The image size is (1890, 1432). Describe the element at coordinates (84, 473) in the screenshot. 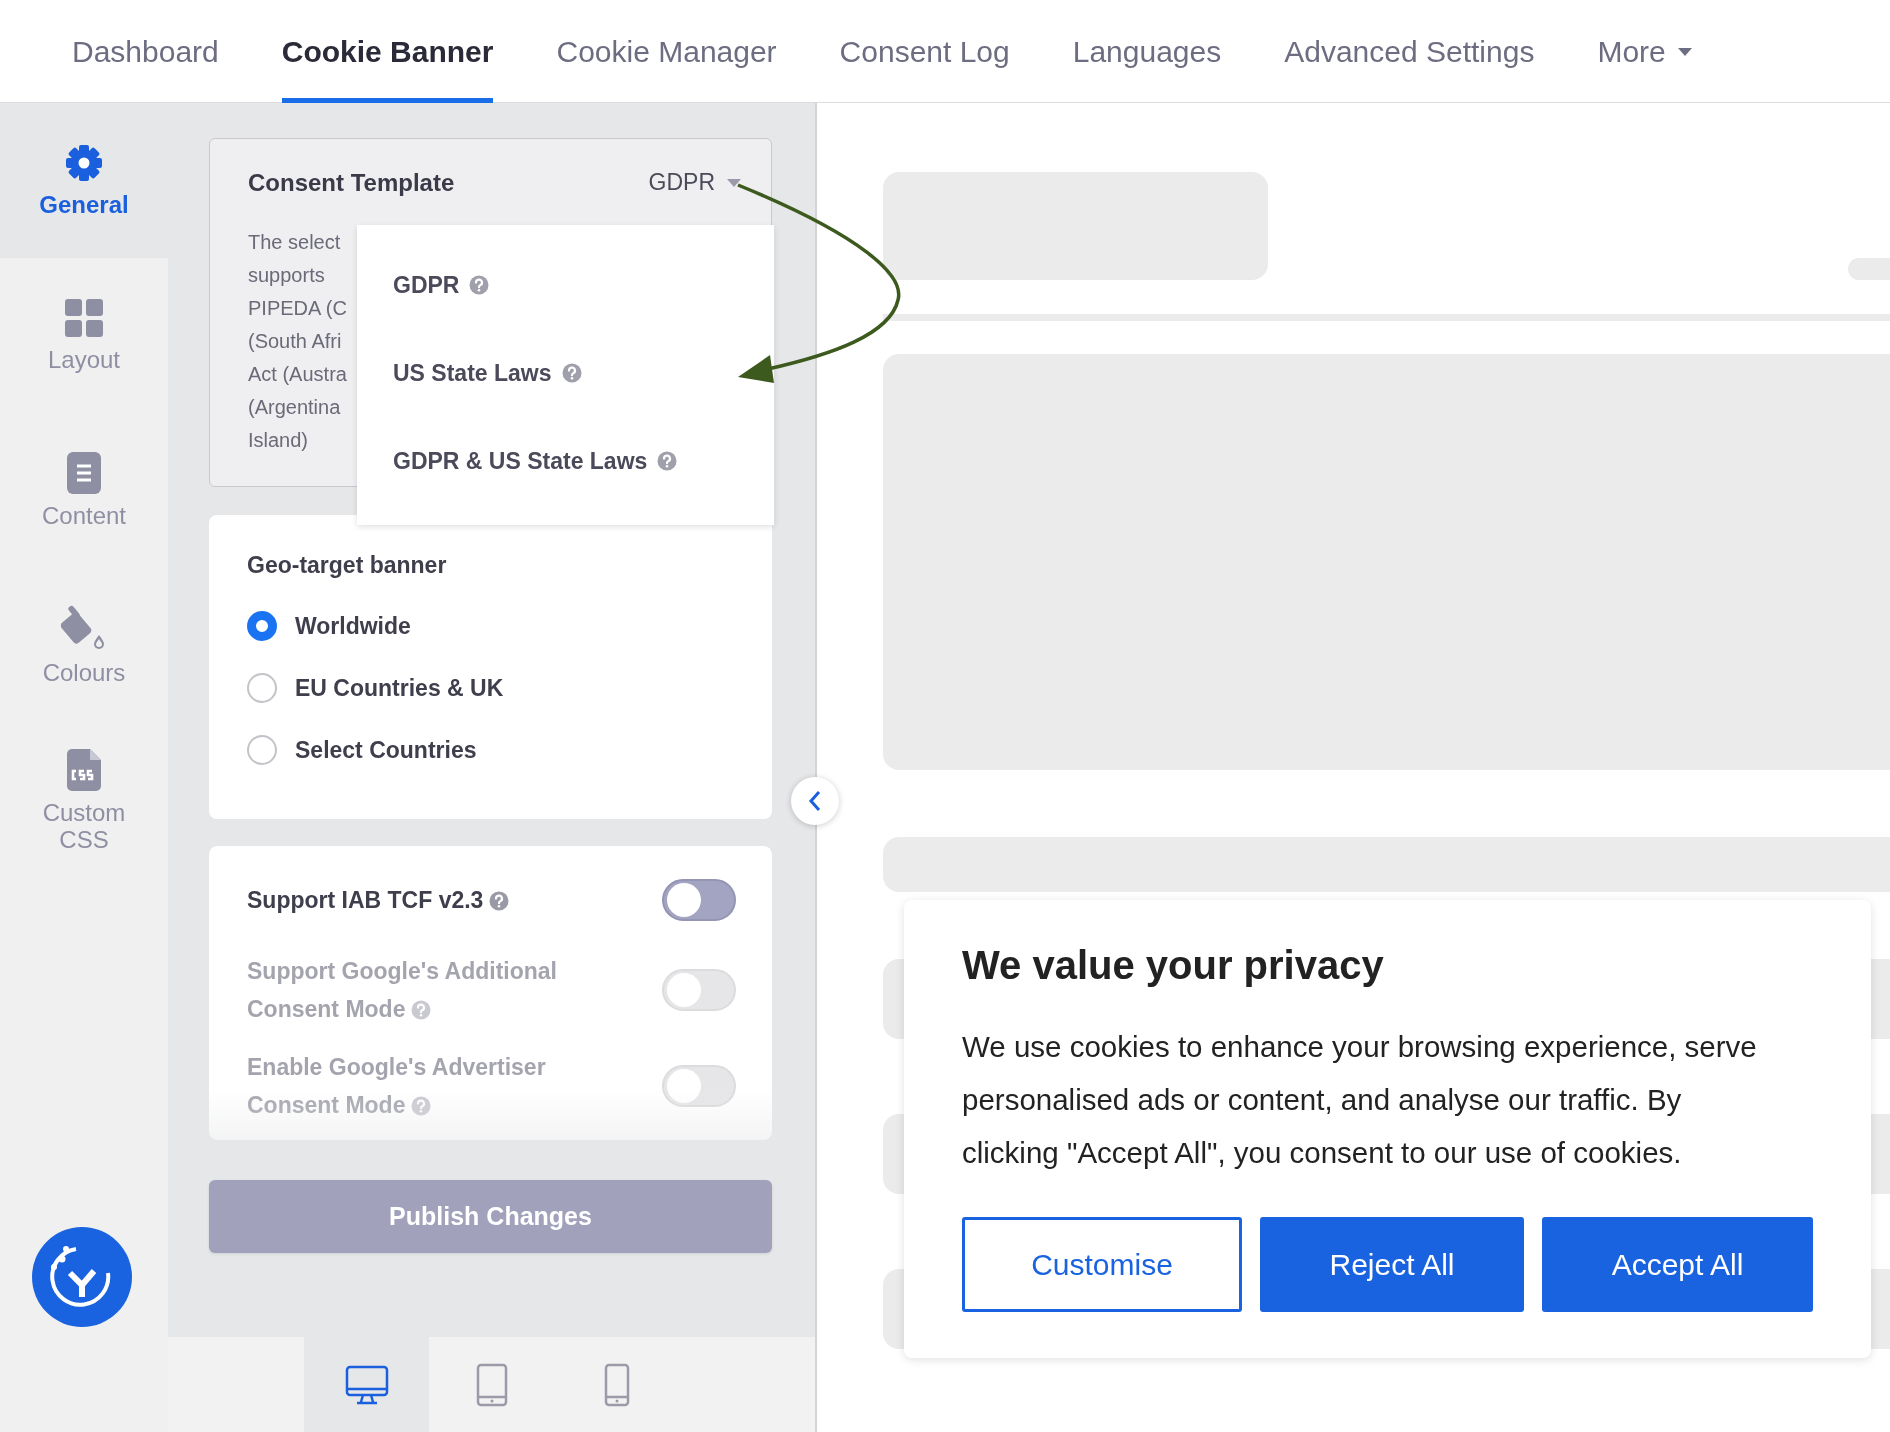

I see `document-icon` at that location.